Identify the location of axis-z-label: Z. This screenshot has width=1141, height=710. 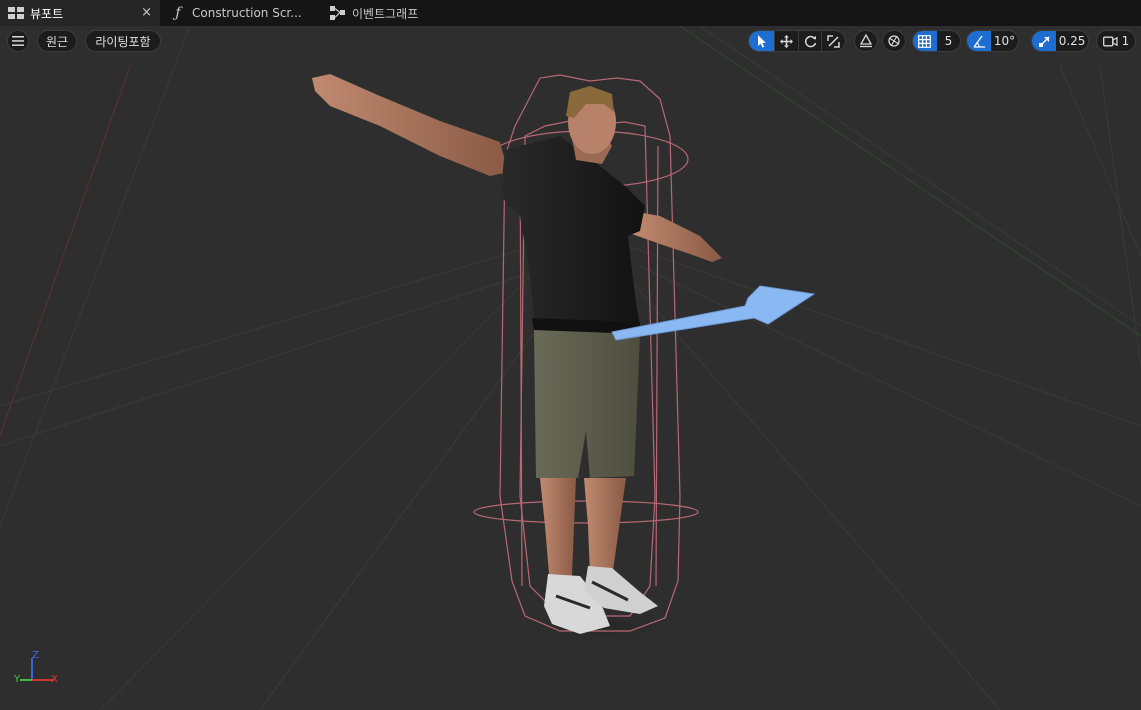
(35, 655).